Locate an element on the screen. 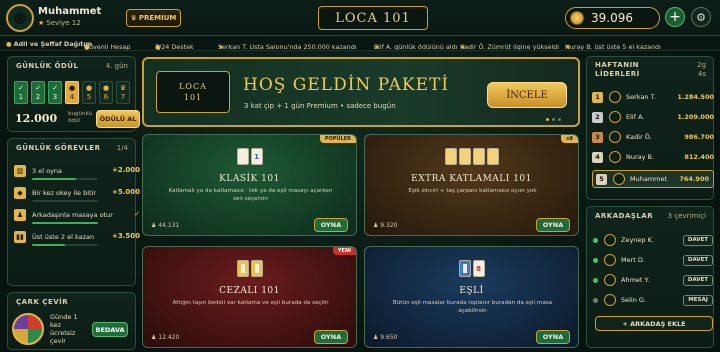  card-title: CEZALI 101 is located at coordinates (249, 291).